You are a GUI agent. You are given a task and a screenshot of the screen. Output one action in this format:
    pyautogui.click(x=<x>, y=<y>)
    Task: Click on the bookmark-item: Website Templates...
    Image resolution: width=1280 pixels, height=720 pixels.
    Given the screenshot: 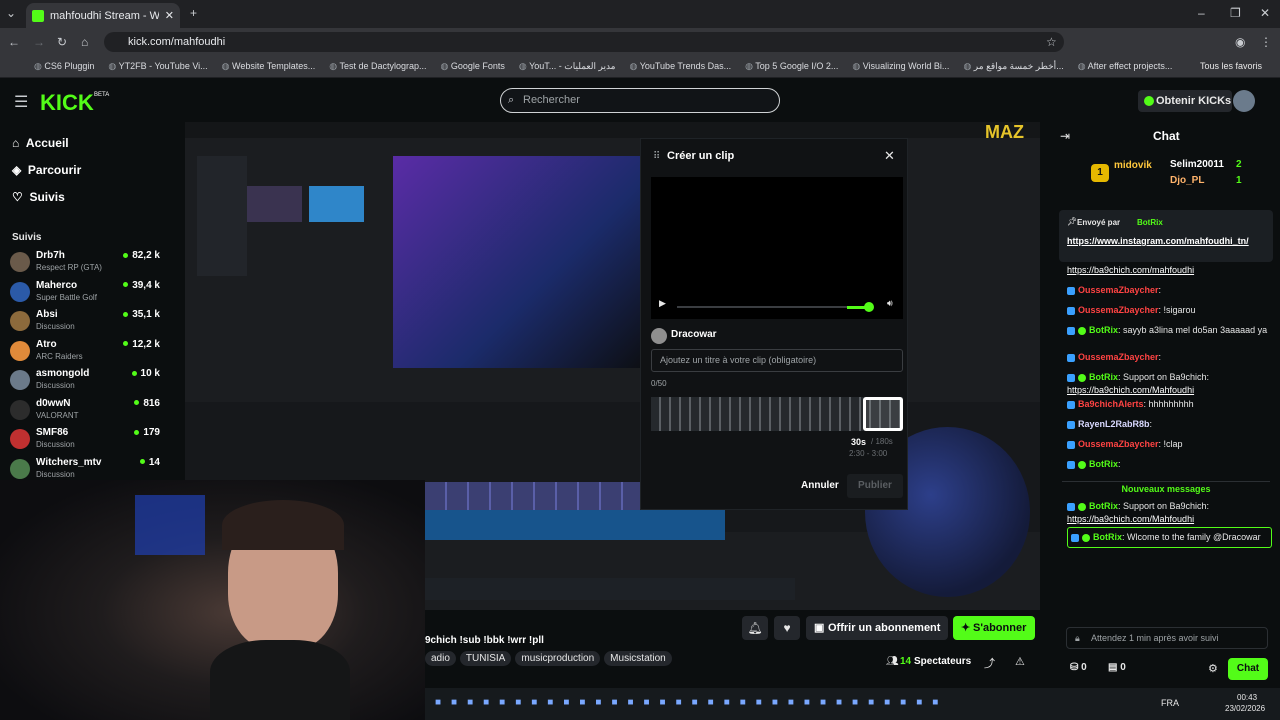 What is the action you would take?
    pyautogui.click(x=268, y=66)
    